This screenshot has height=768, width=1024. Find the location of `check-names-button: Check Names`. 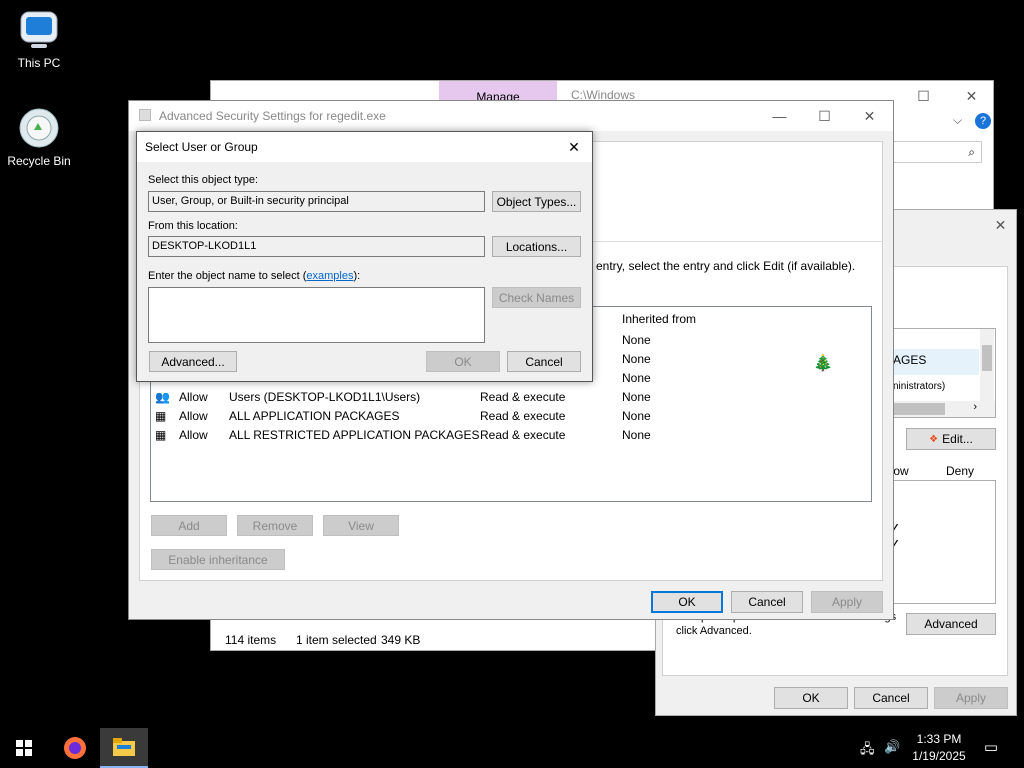

check-names-button: Check Names is located at coordinates (536, 297).